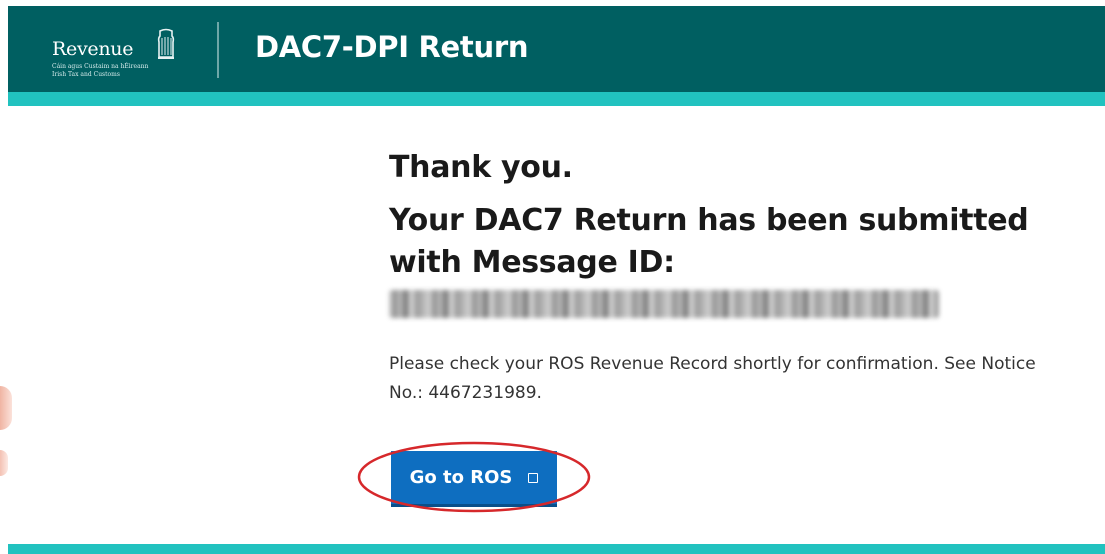 The image size is (1105, 554). What do you see at coordinates (461, 477) in the screenshot?
I see `go-to-ros-label: Go to ROS` at bounding box center [461, 477].